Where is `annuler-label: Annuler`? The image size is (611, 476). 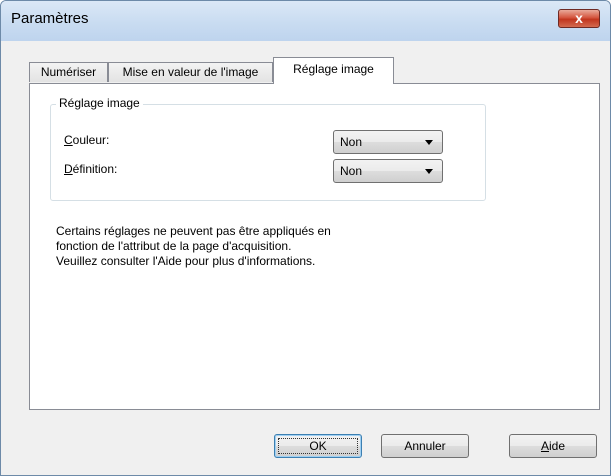 annuler-label: Annuler is located at coordinates (425, 446).